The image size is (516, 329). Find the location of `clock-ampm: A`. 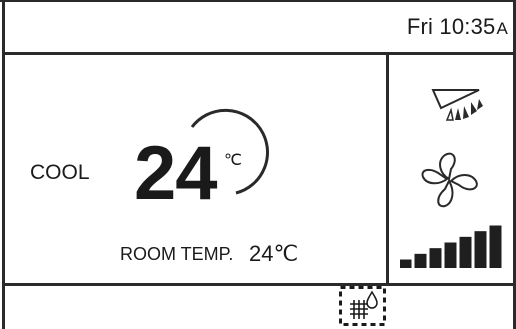

clock-ampm: A is located at coordinates (502, 28).